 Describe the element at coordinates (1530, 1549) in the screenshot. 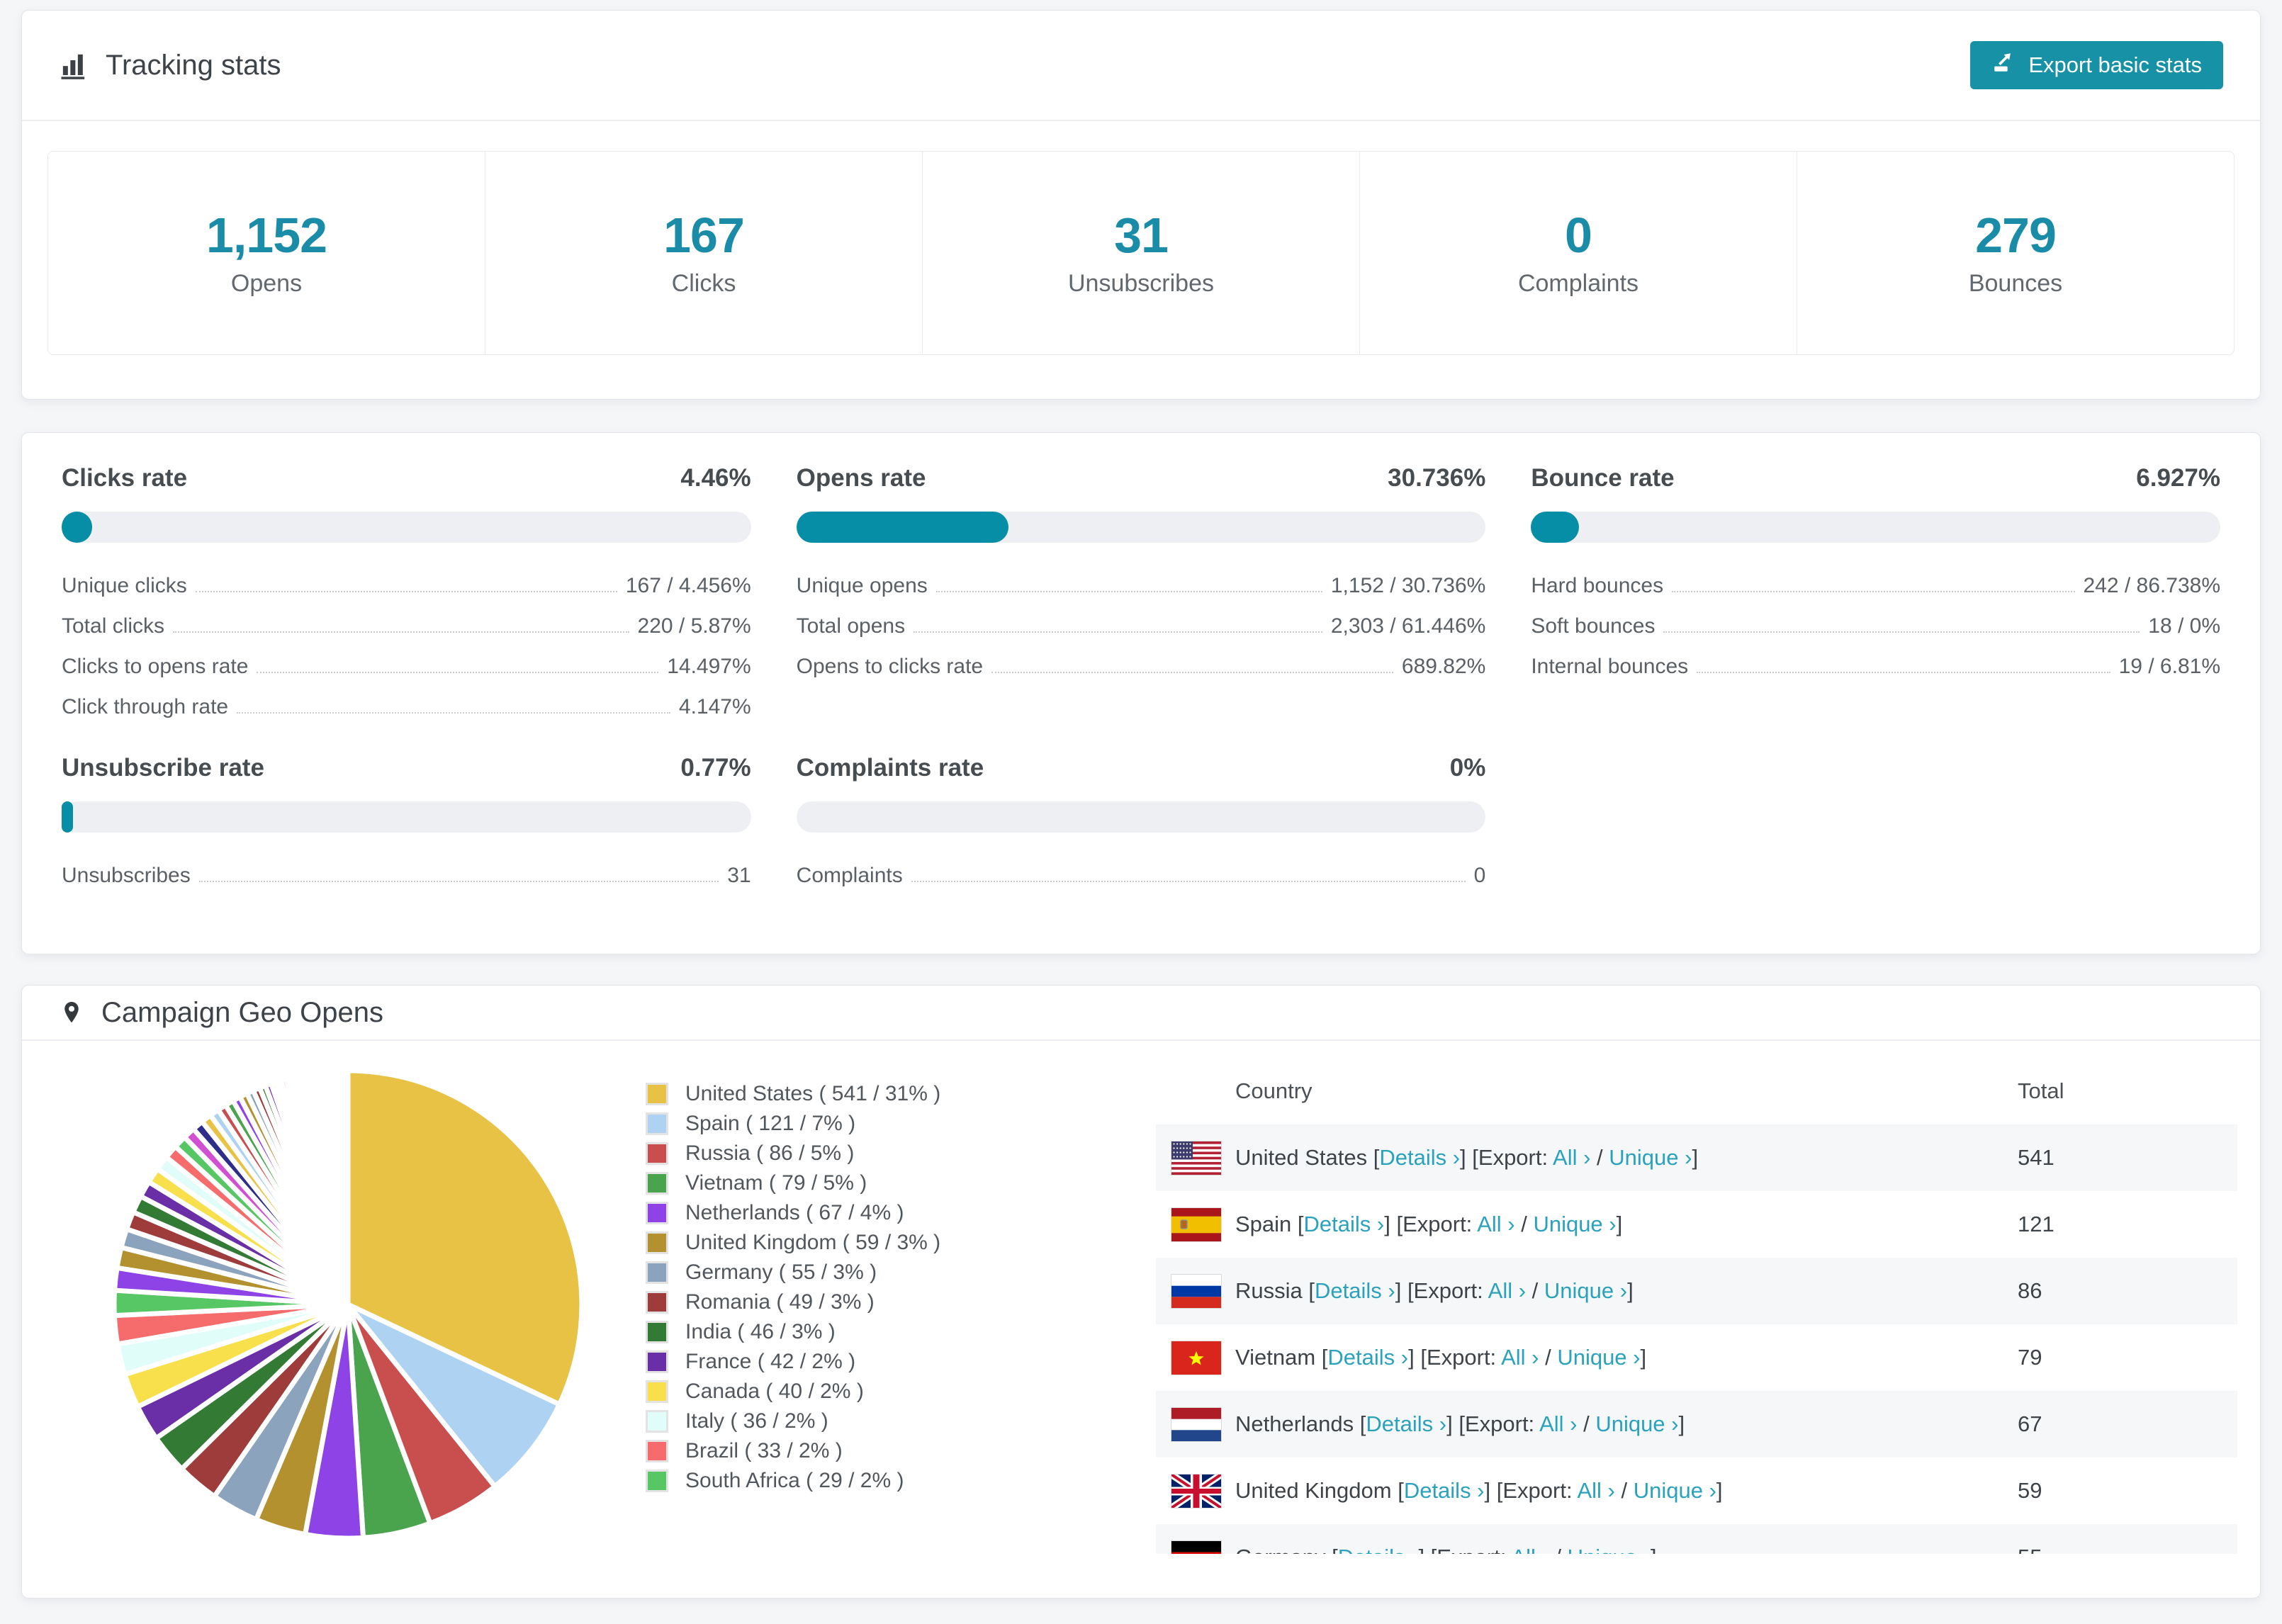

I see `export-all-link-germany: All ›` at that location.